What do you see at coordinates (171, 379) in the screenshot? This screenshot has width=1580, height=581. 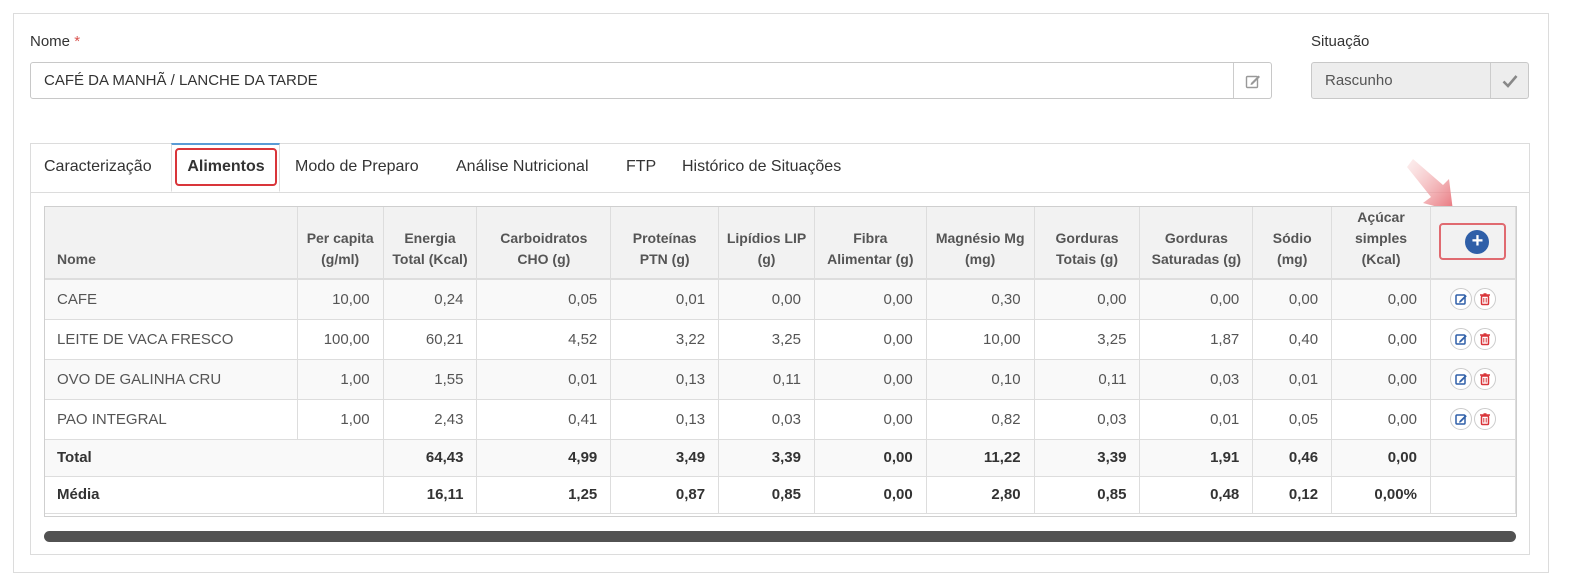 I see `table-cell-name: OVO DE GALINHA CRU` at bounding box center [171, 379].